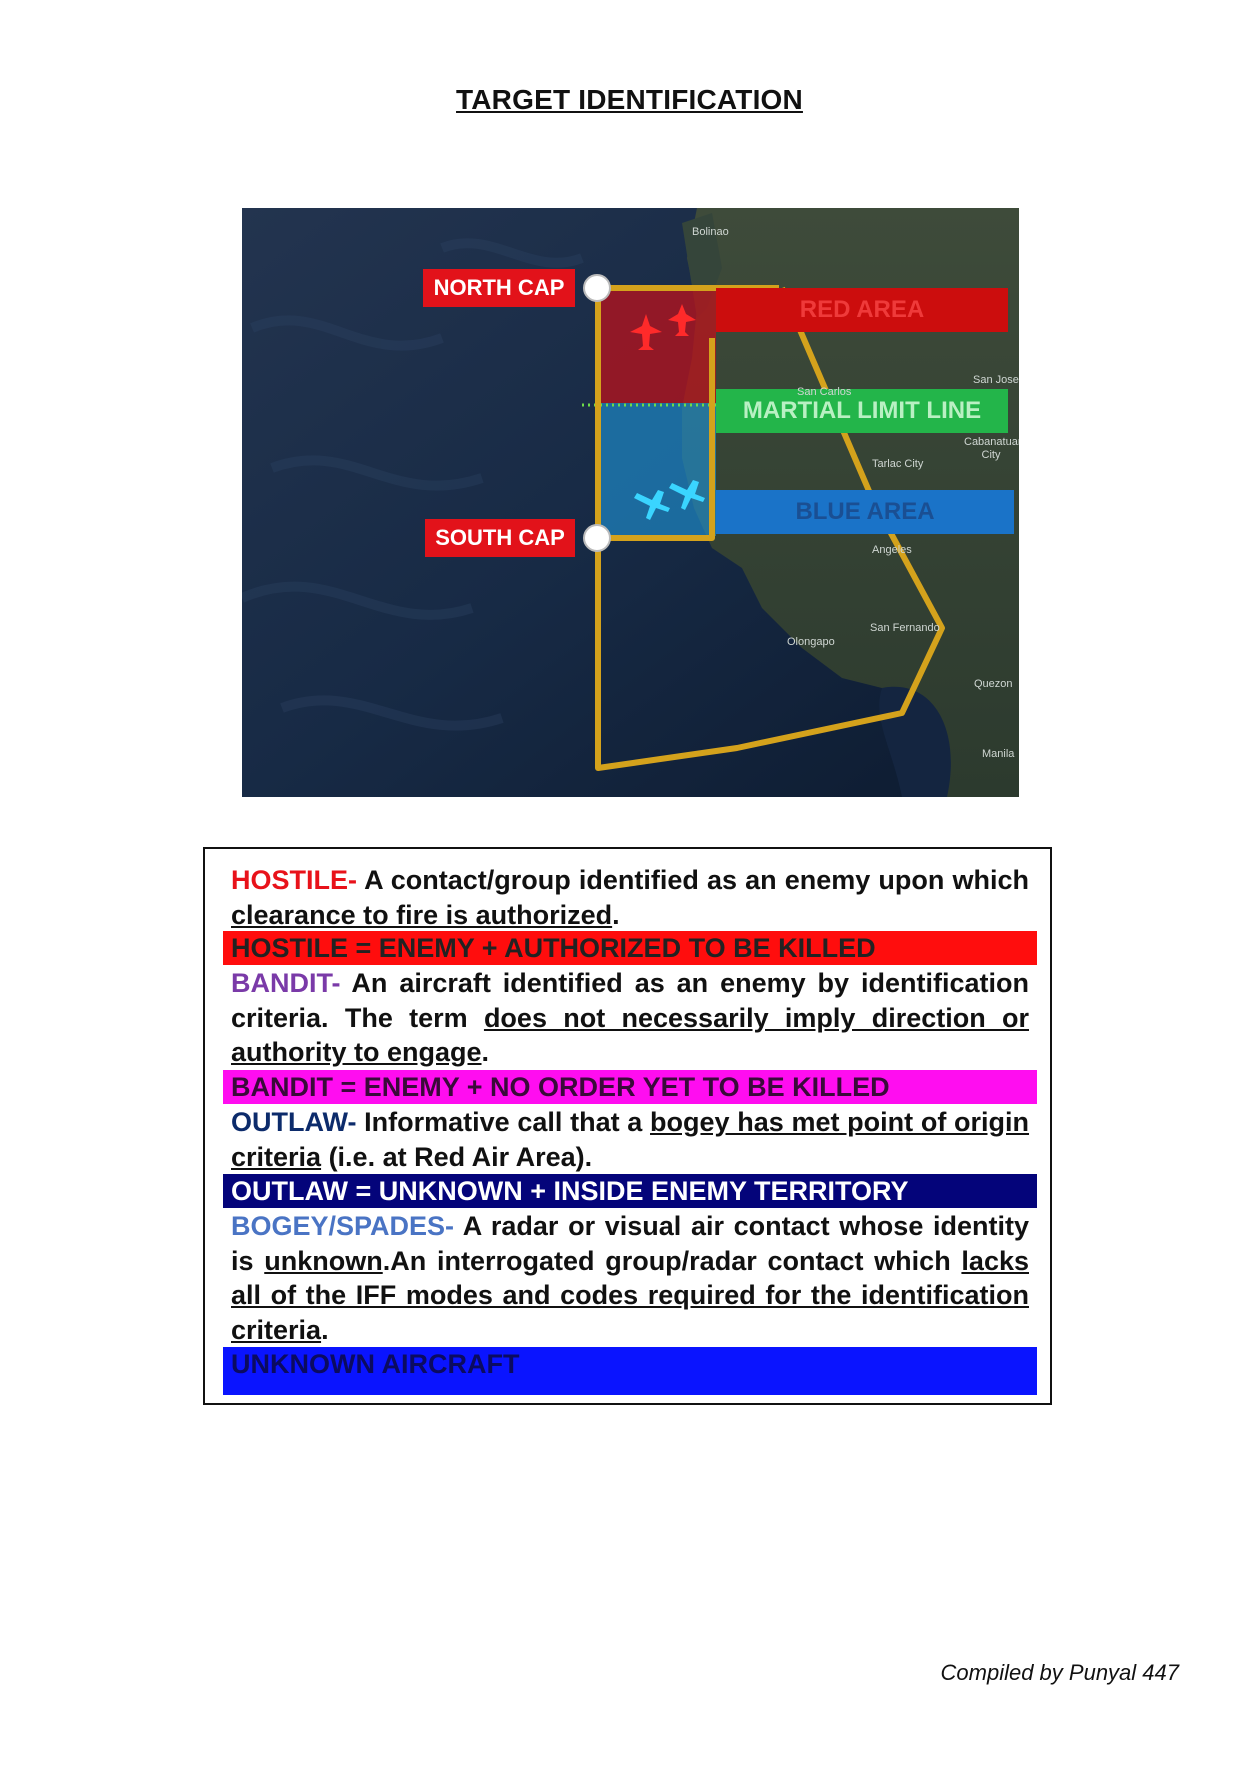  I want to click on town-label: Manila, so click(998, 754).